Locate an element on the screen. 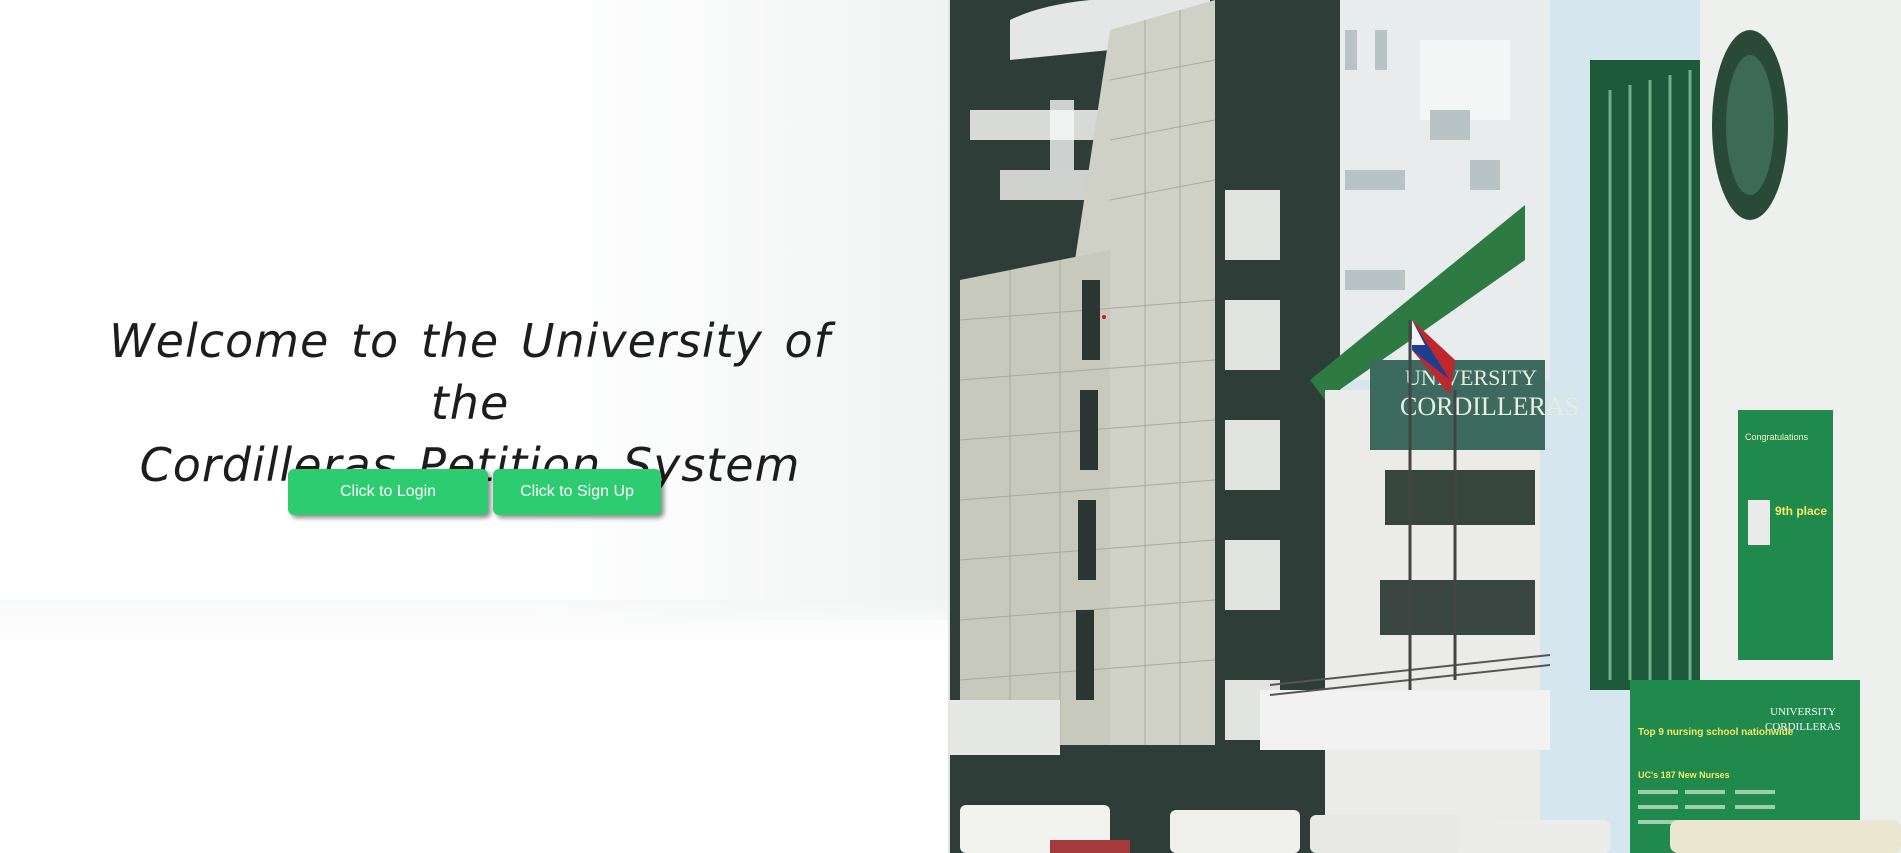  cursor-marker is located at coordinates (1104, 317).